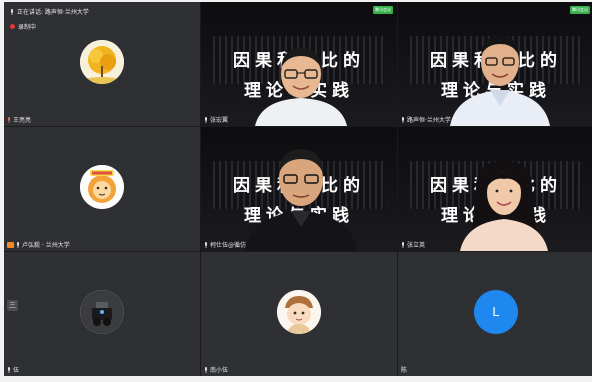 This screenshot has width=592, height=382. Describe the element at coordinates (38, 244) in the screenshot. I see `participant-name-label: 卢弘毅 · 兰州大学` at that location.